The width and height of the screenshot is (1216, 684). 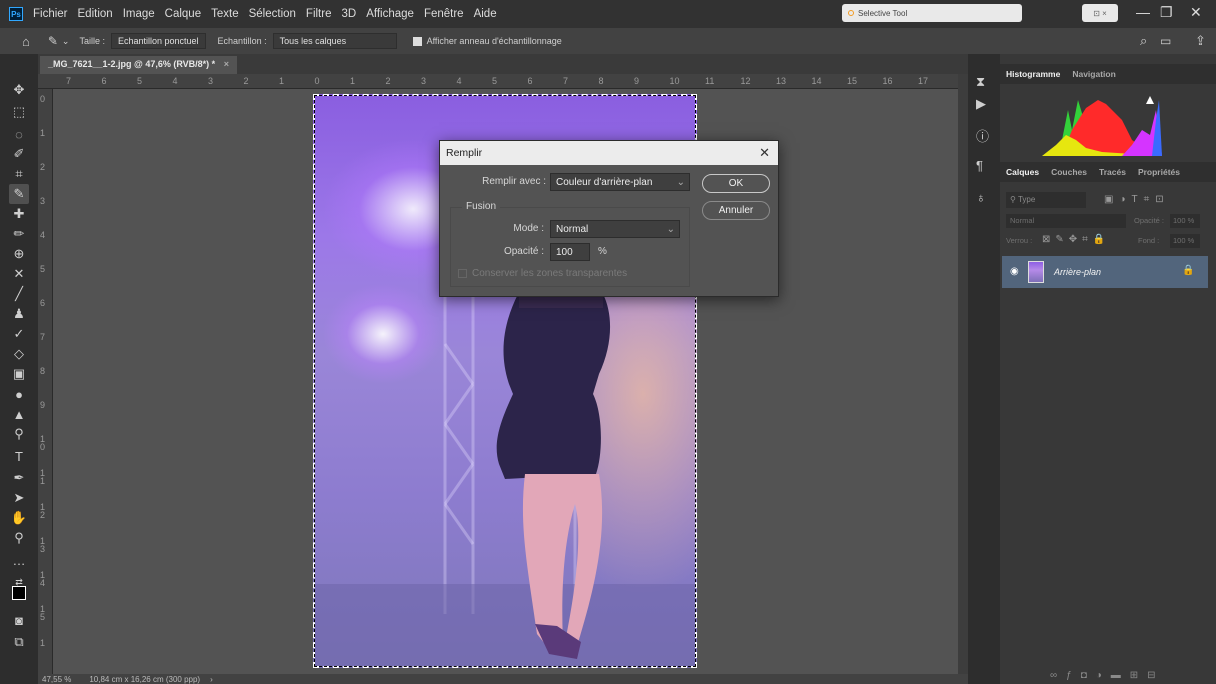 I want to click on echantillon-select: Tous les calques, so click(x=334, y=41).